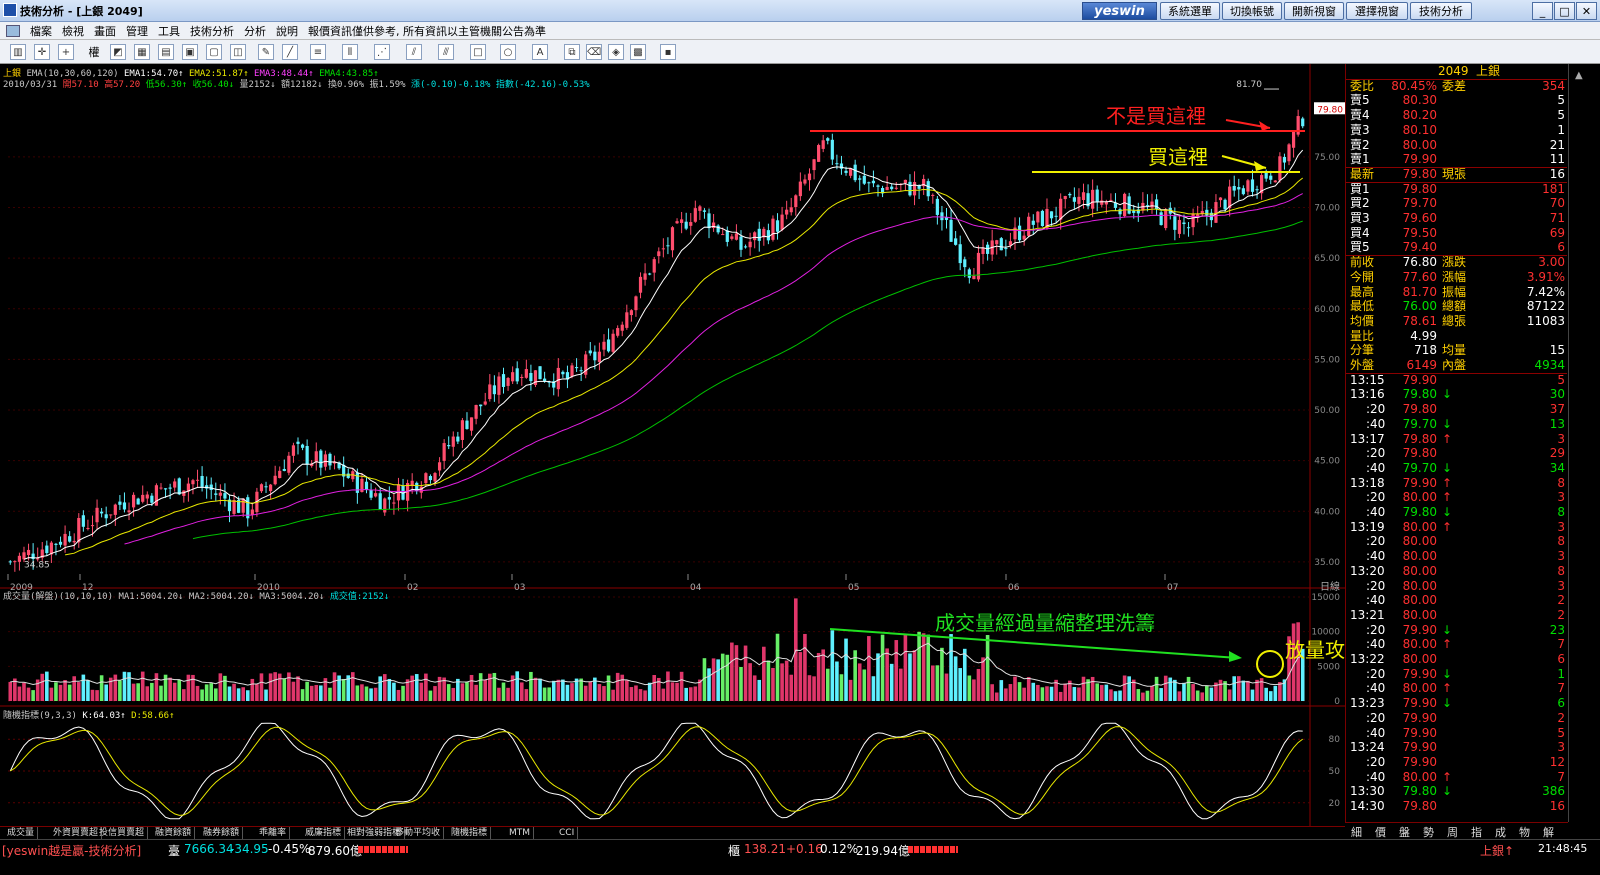 The image size is (1600, 875). I want to click on quote-tab-2: 盤, so click(1404, 832).